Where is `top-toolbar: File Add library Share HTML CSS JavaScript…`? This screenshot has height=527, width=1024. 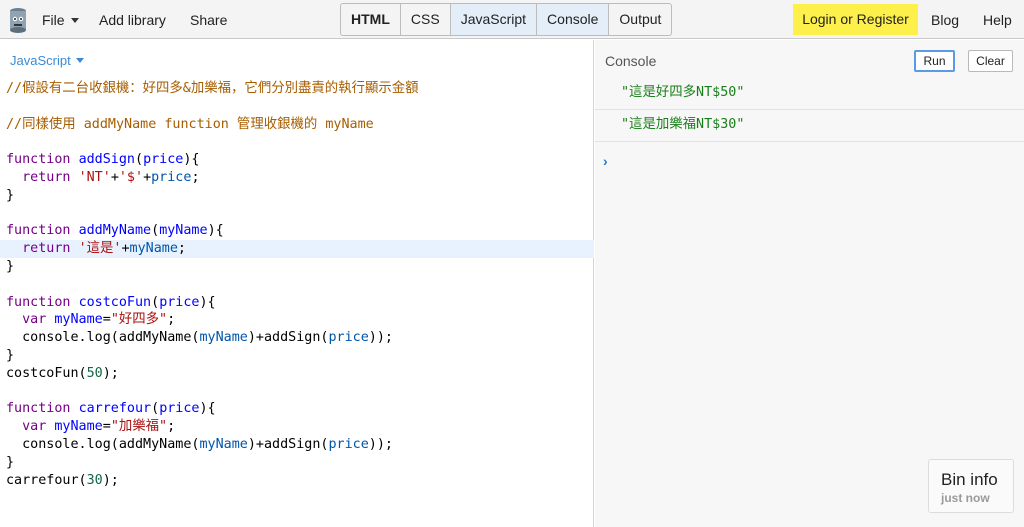
top-toolbar: File Add library Share HTML CSS JavaScript… is located at coordinates (512, 19).